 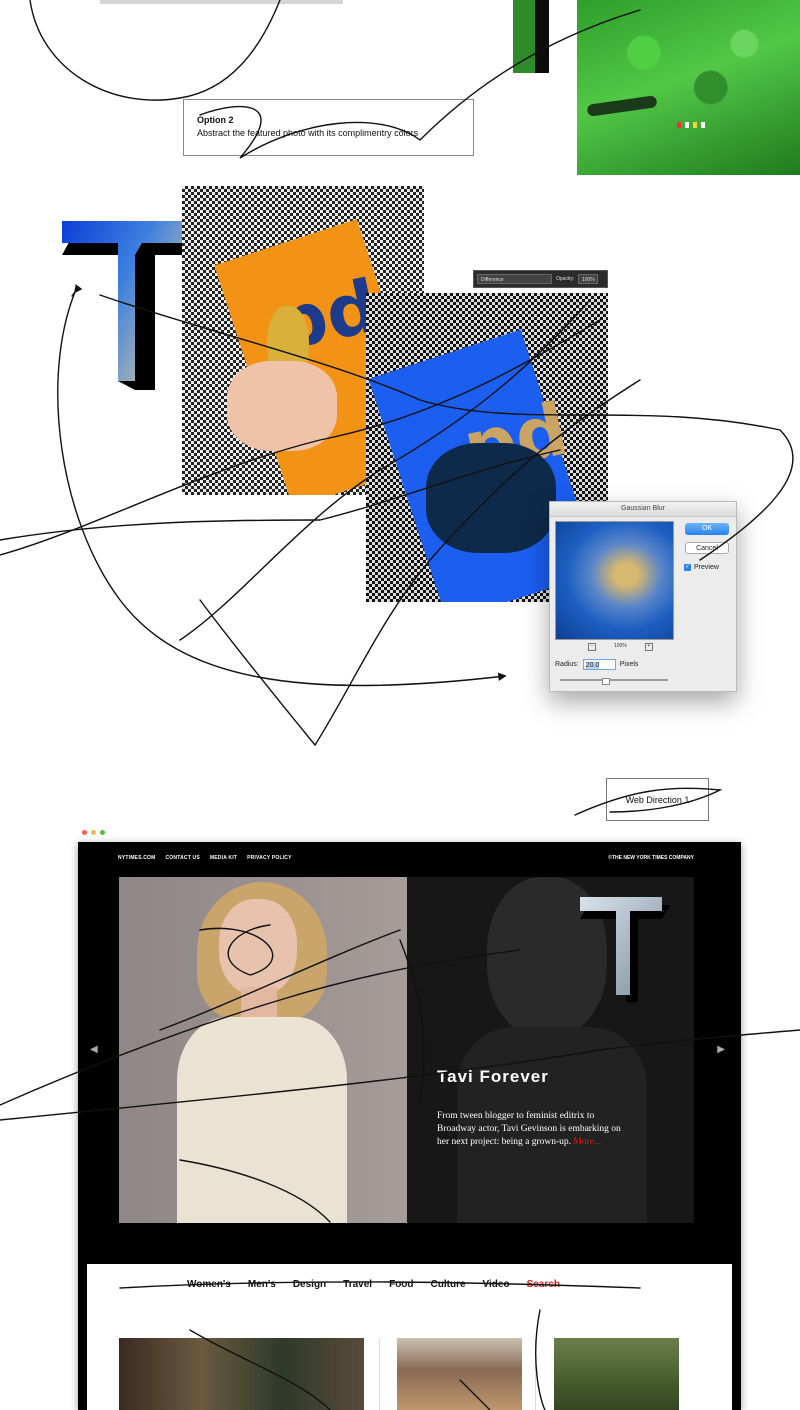 What do you see at coordinates (688, 87) in the screenshot?
I see `park-photo` at bounding box center [688, 87].